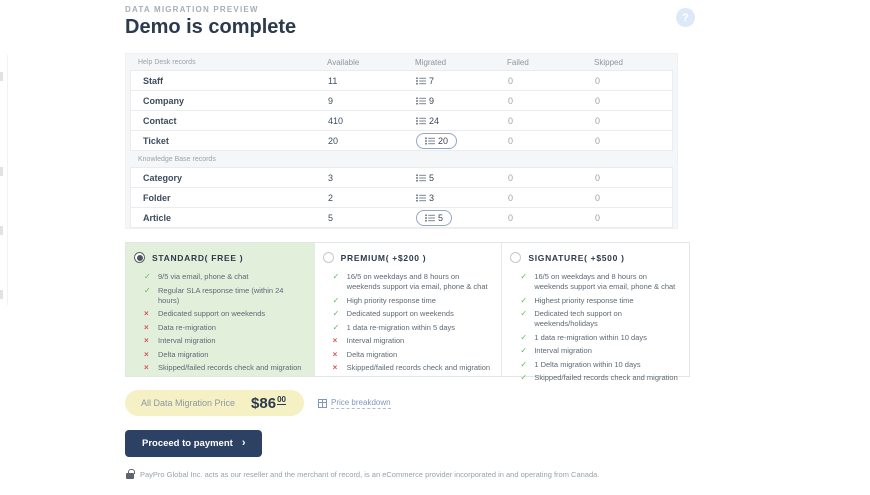 This screenshot has width=870, height=495. What do you see at coordinates (401, 81) in the screenshot?
I see `table-row: Staff 11 7 0 0` at bounding box center [401, 81].